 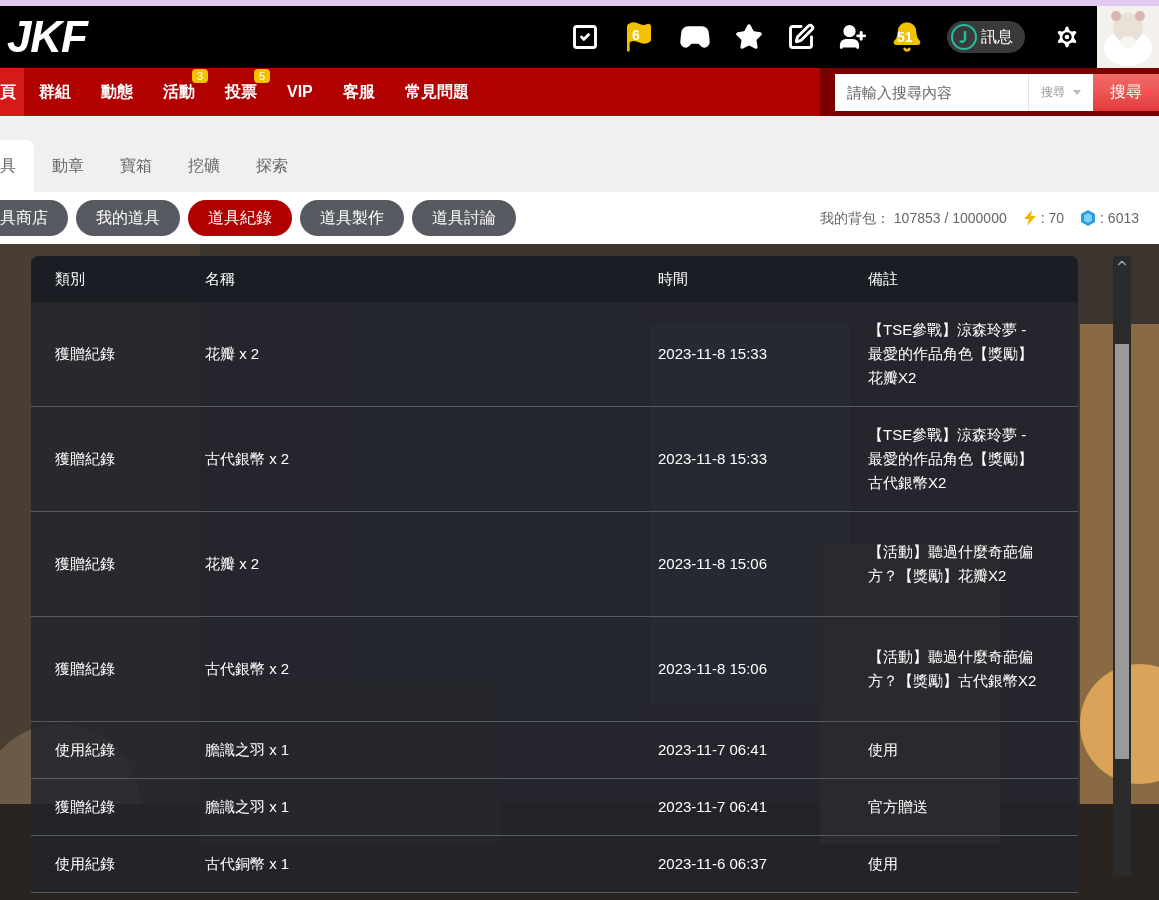 I want to click on scrollbar-thumb, so click(x=1122, y=551).